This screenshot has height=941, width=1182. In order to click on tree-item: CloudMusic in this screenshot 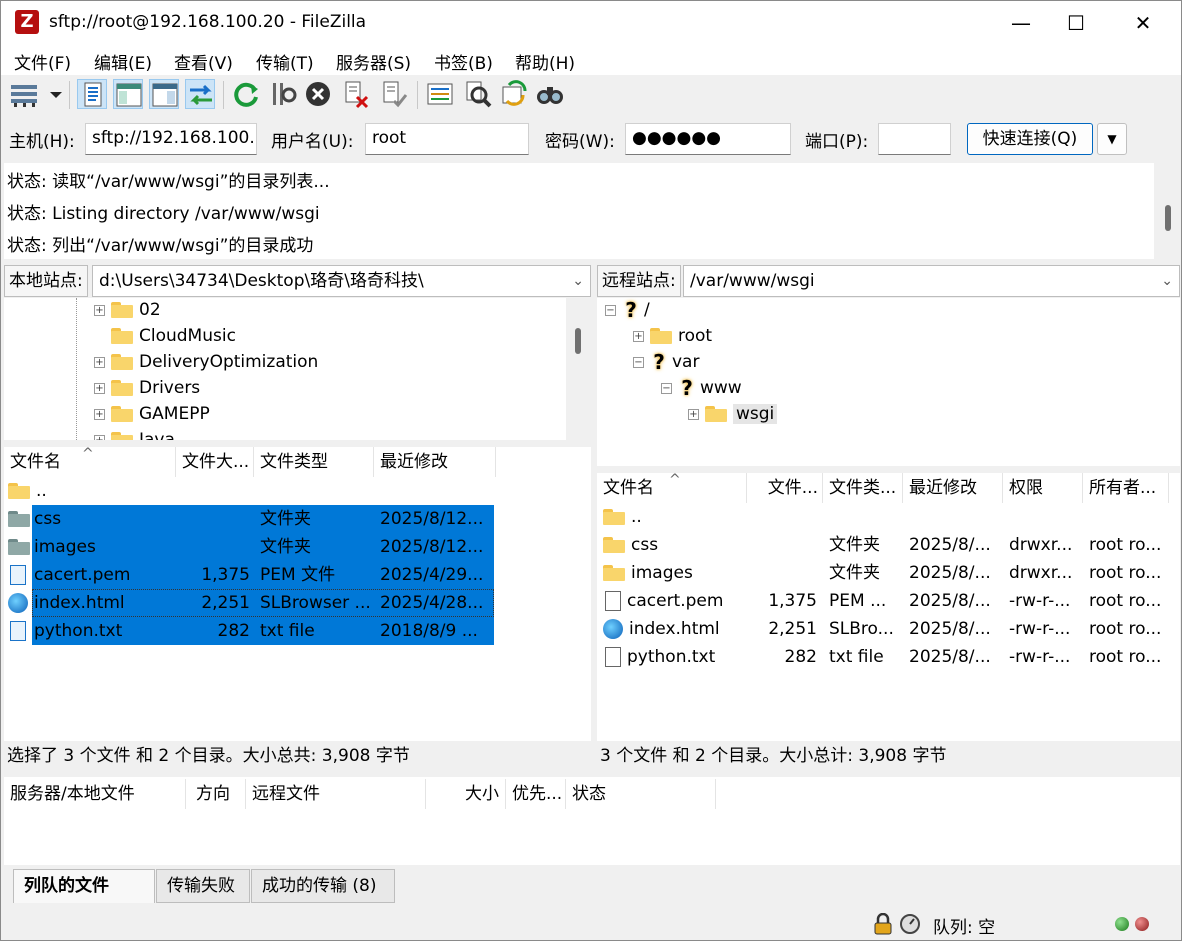, I will do `click(173, 336)`.